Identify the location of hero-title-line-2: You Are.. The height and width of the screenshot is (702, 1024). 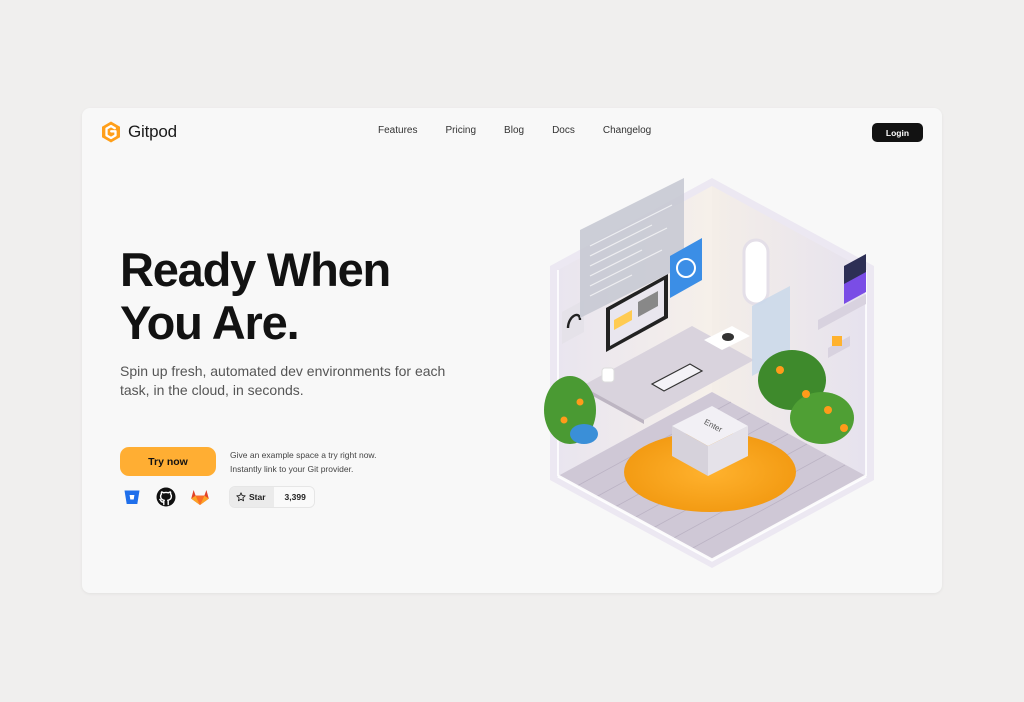
(210, 322).